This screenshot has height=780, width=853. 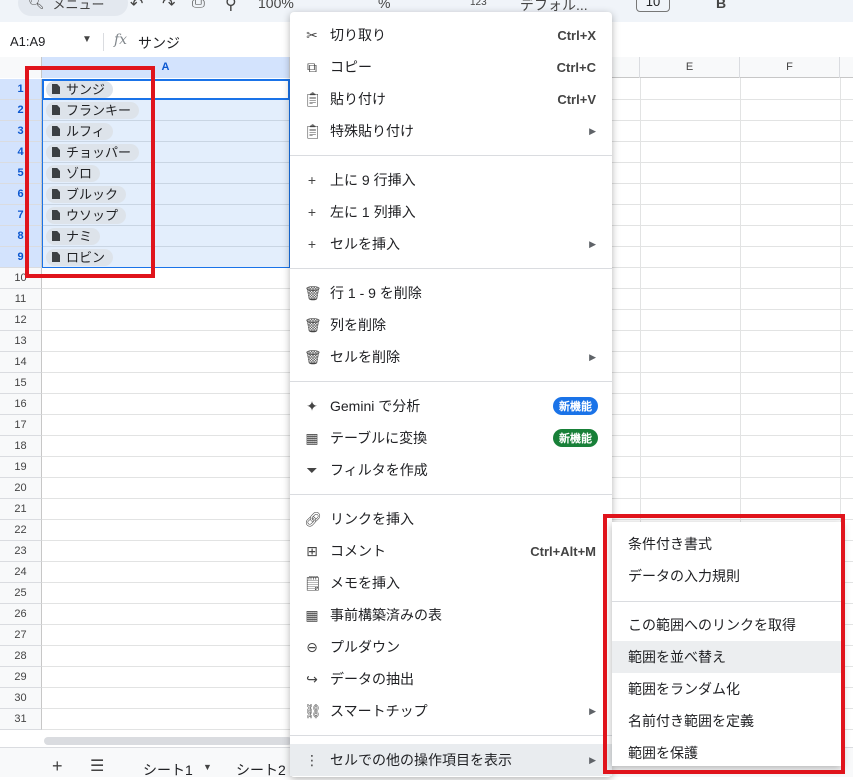 What do you see at coordinates (21, 404) in the screenshot?
I see `row-header: 16` at bounding box center [21, 404].